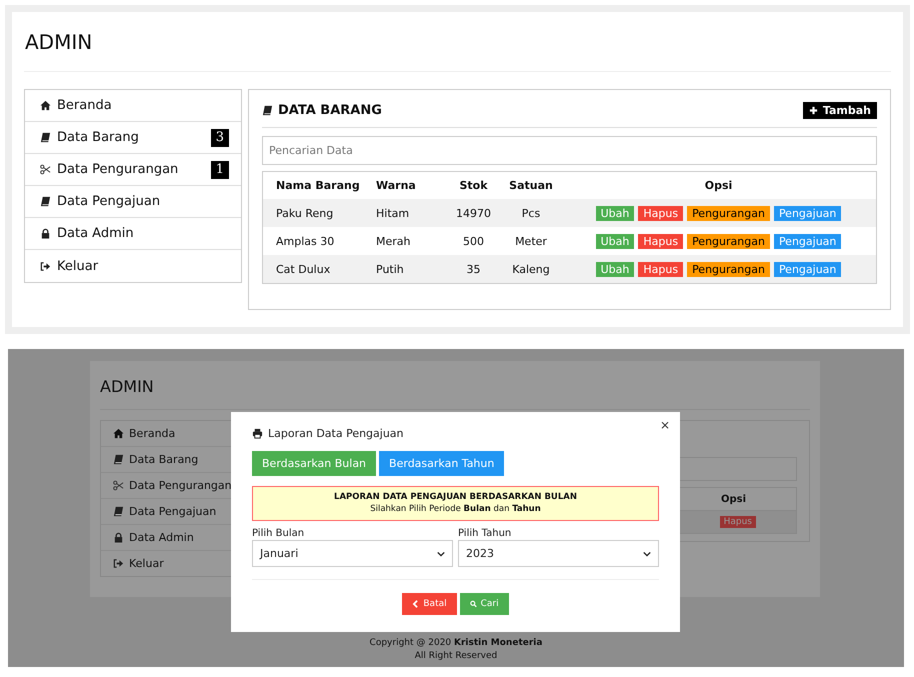 Image resolution: width=914 pixels, height=677 pixels. Describe the element at coordinates (473, 269) in the screenshot. I see `table-cell: 35` at that location.